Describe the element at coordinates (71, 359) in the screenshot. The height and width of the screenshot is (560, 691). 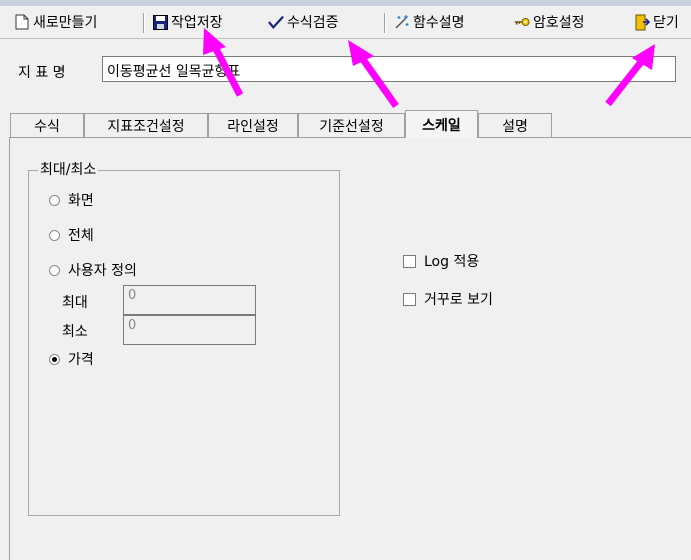
I see `radio-price: 가격` at that location.